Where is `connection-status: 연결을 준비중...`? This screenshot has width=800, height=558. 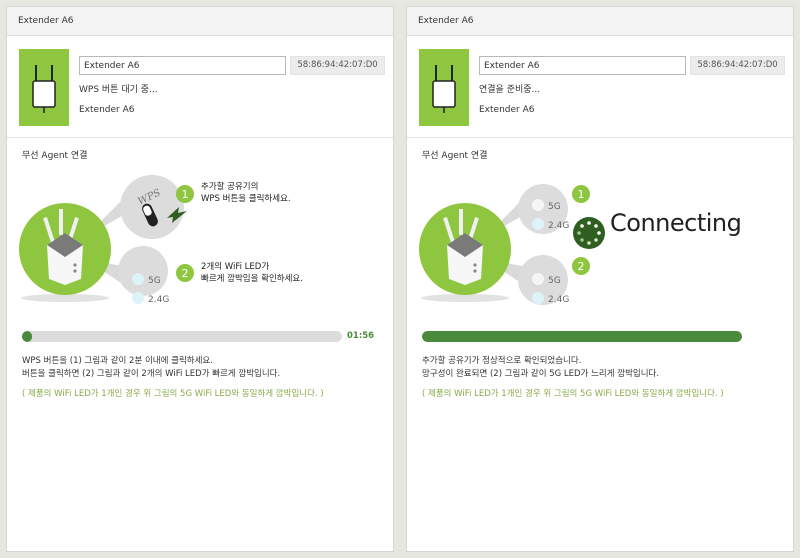 connection-status: 연결을 준비중... is located at coordinates (510, 90).